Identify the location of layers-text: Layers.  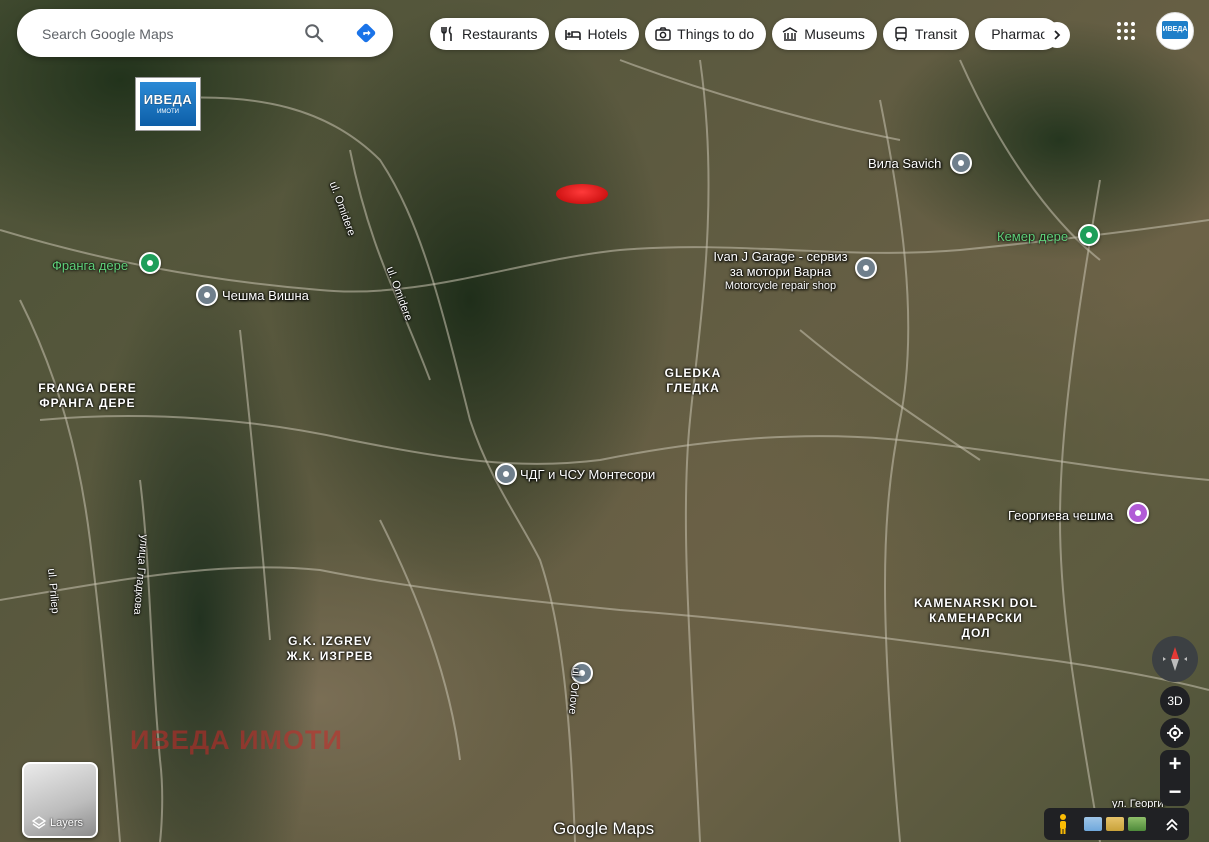
(67, 823).